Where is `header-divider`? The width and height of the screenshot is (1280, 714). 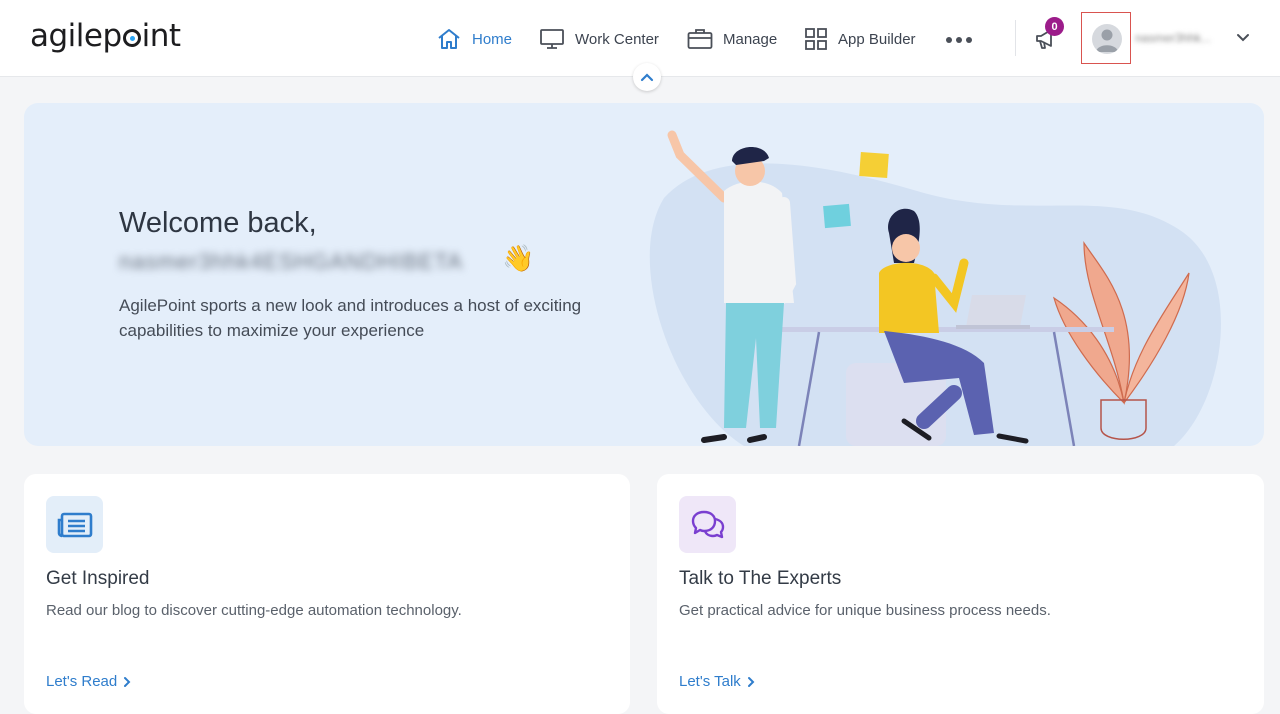 header-divider is located at coordinates (1015, 38).